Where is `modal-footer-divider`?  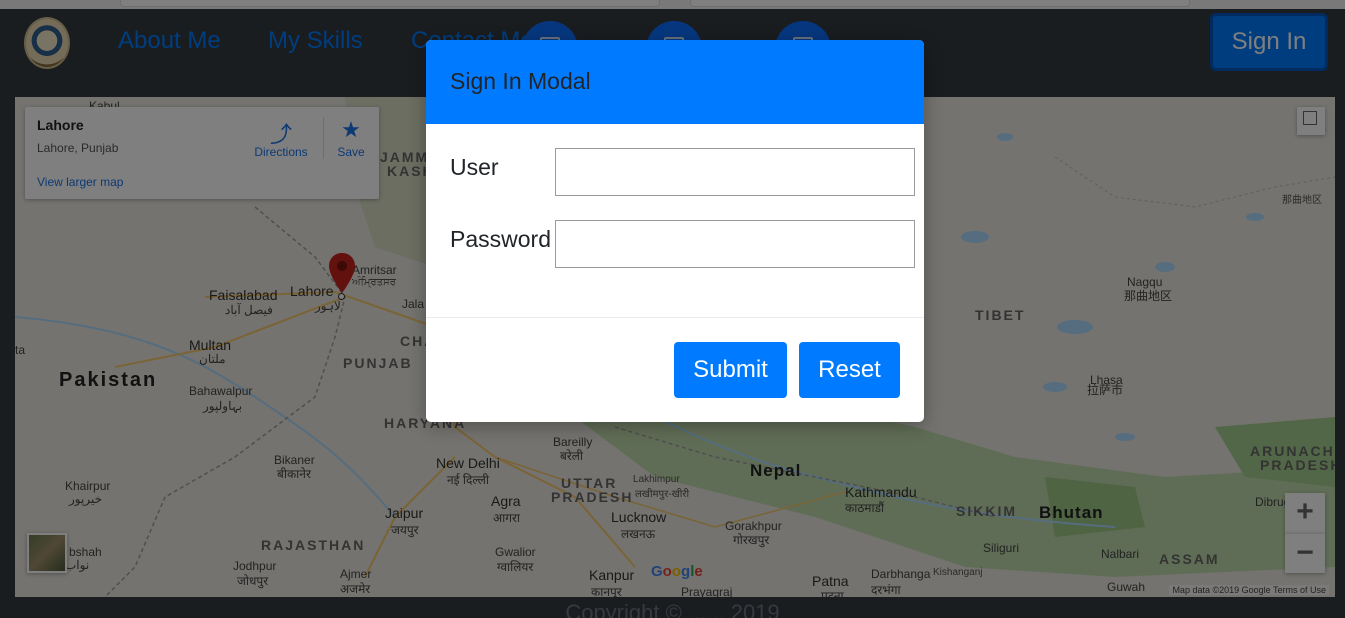 modal-footer-divider is located at coordinates (675, 317).